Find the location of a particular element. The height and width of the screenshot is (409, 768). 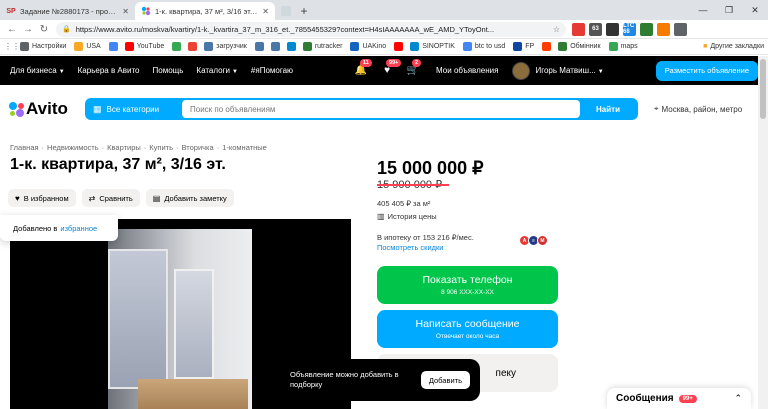

bookmark-item: rutracker is located at coordinates (322, 46).